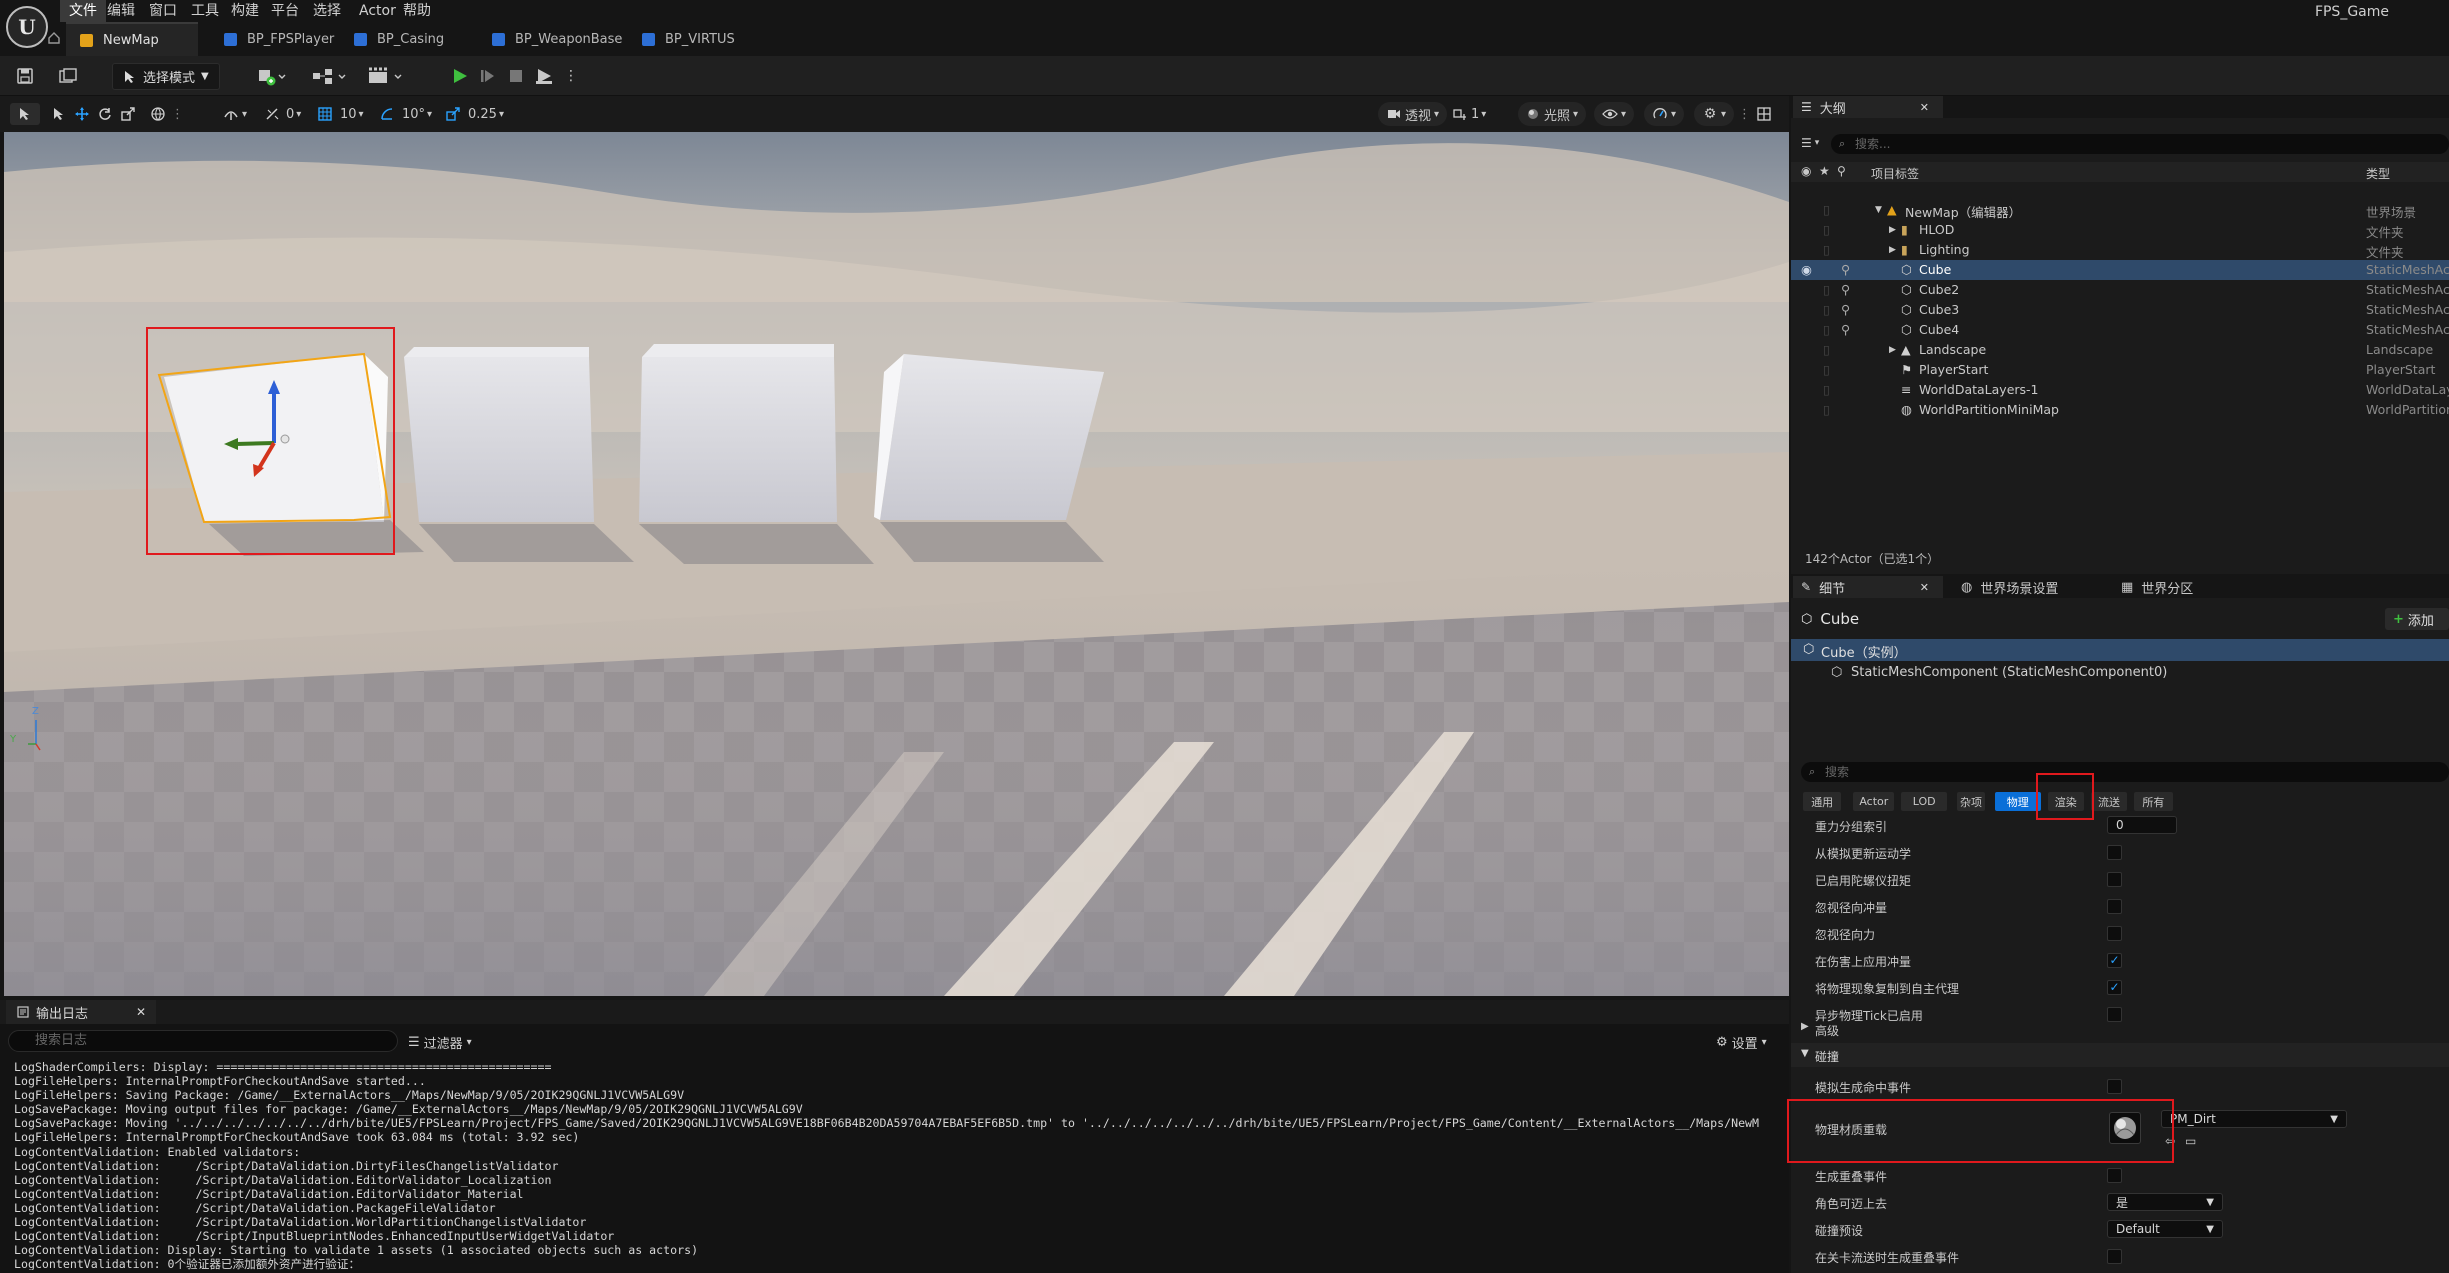  Describe the element at coordinates (2190, 1141) in the screenshot. I see `browse-asset-icon: ▭` at that location.